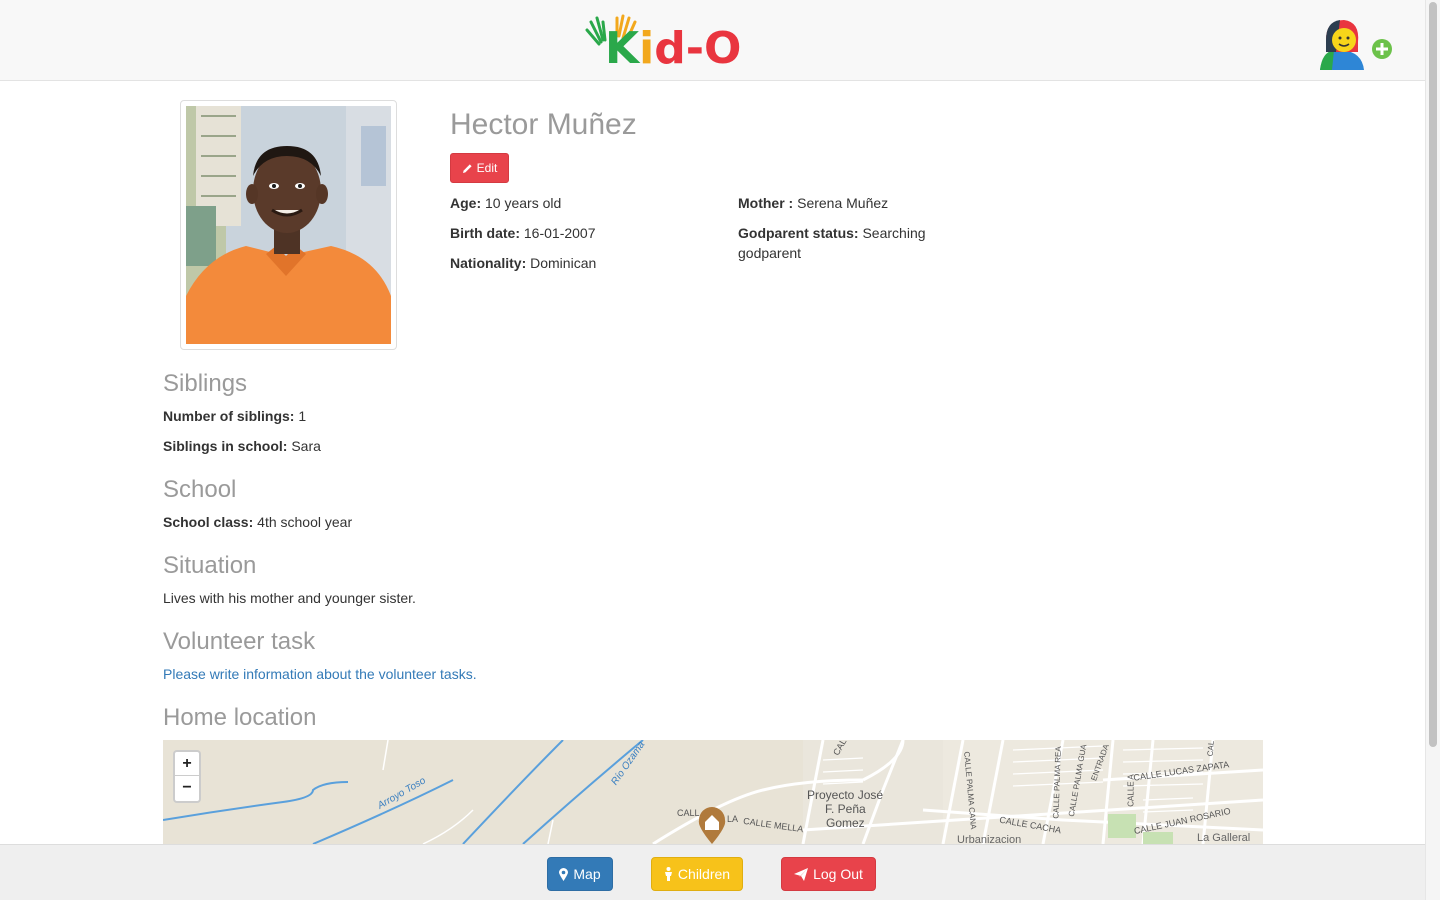 The height and width of the screenshot is (900, 1440). I want to click on mother-field: Mother : Serena Muñez, so click(813, 203).